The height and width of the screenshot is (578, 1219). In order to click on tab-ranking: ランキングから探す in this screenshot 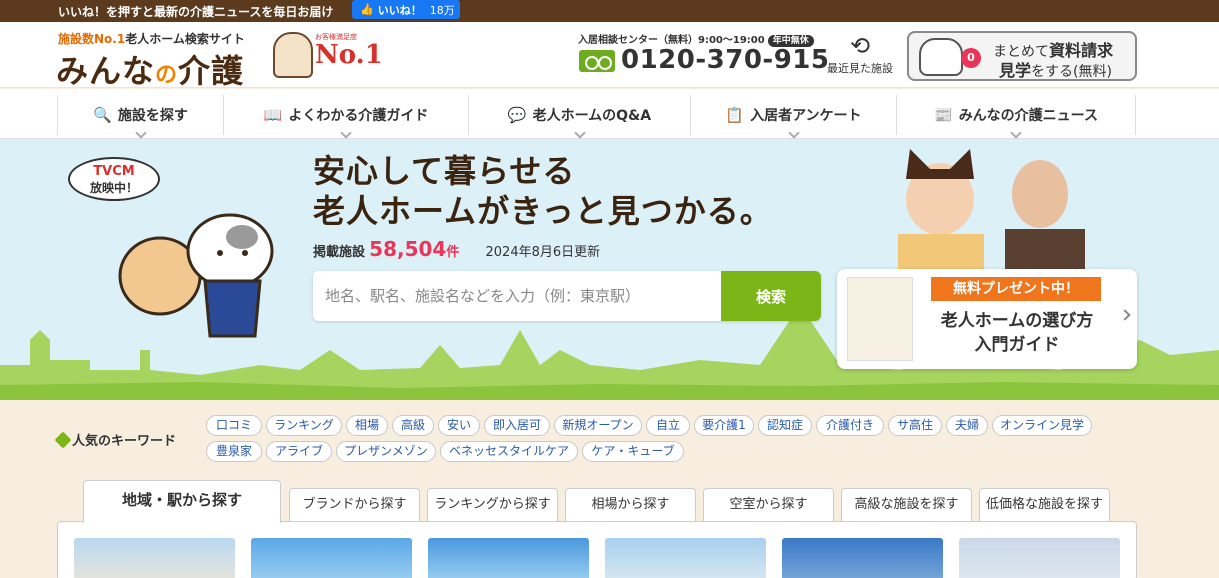, I will do `click(492, 504)`.